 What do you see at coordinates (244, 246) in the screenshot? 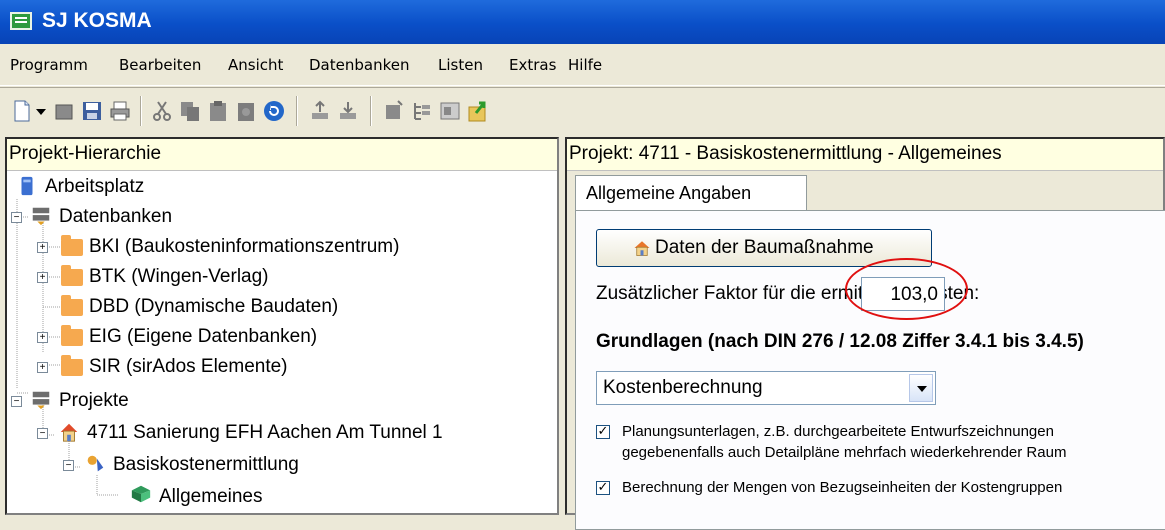
I see `tree-label: BKI (Baukosteninformationszentrum)` at bounding box center [244, 246].